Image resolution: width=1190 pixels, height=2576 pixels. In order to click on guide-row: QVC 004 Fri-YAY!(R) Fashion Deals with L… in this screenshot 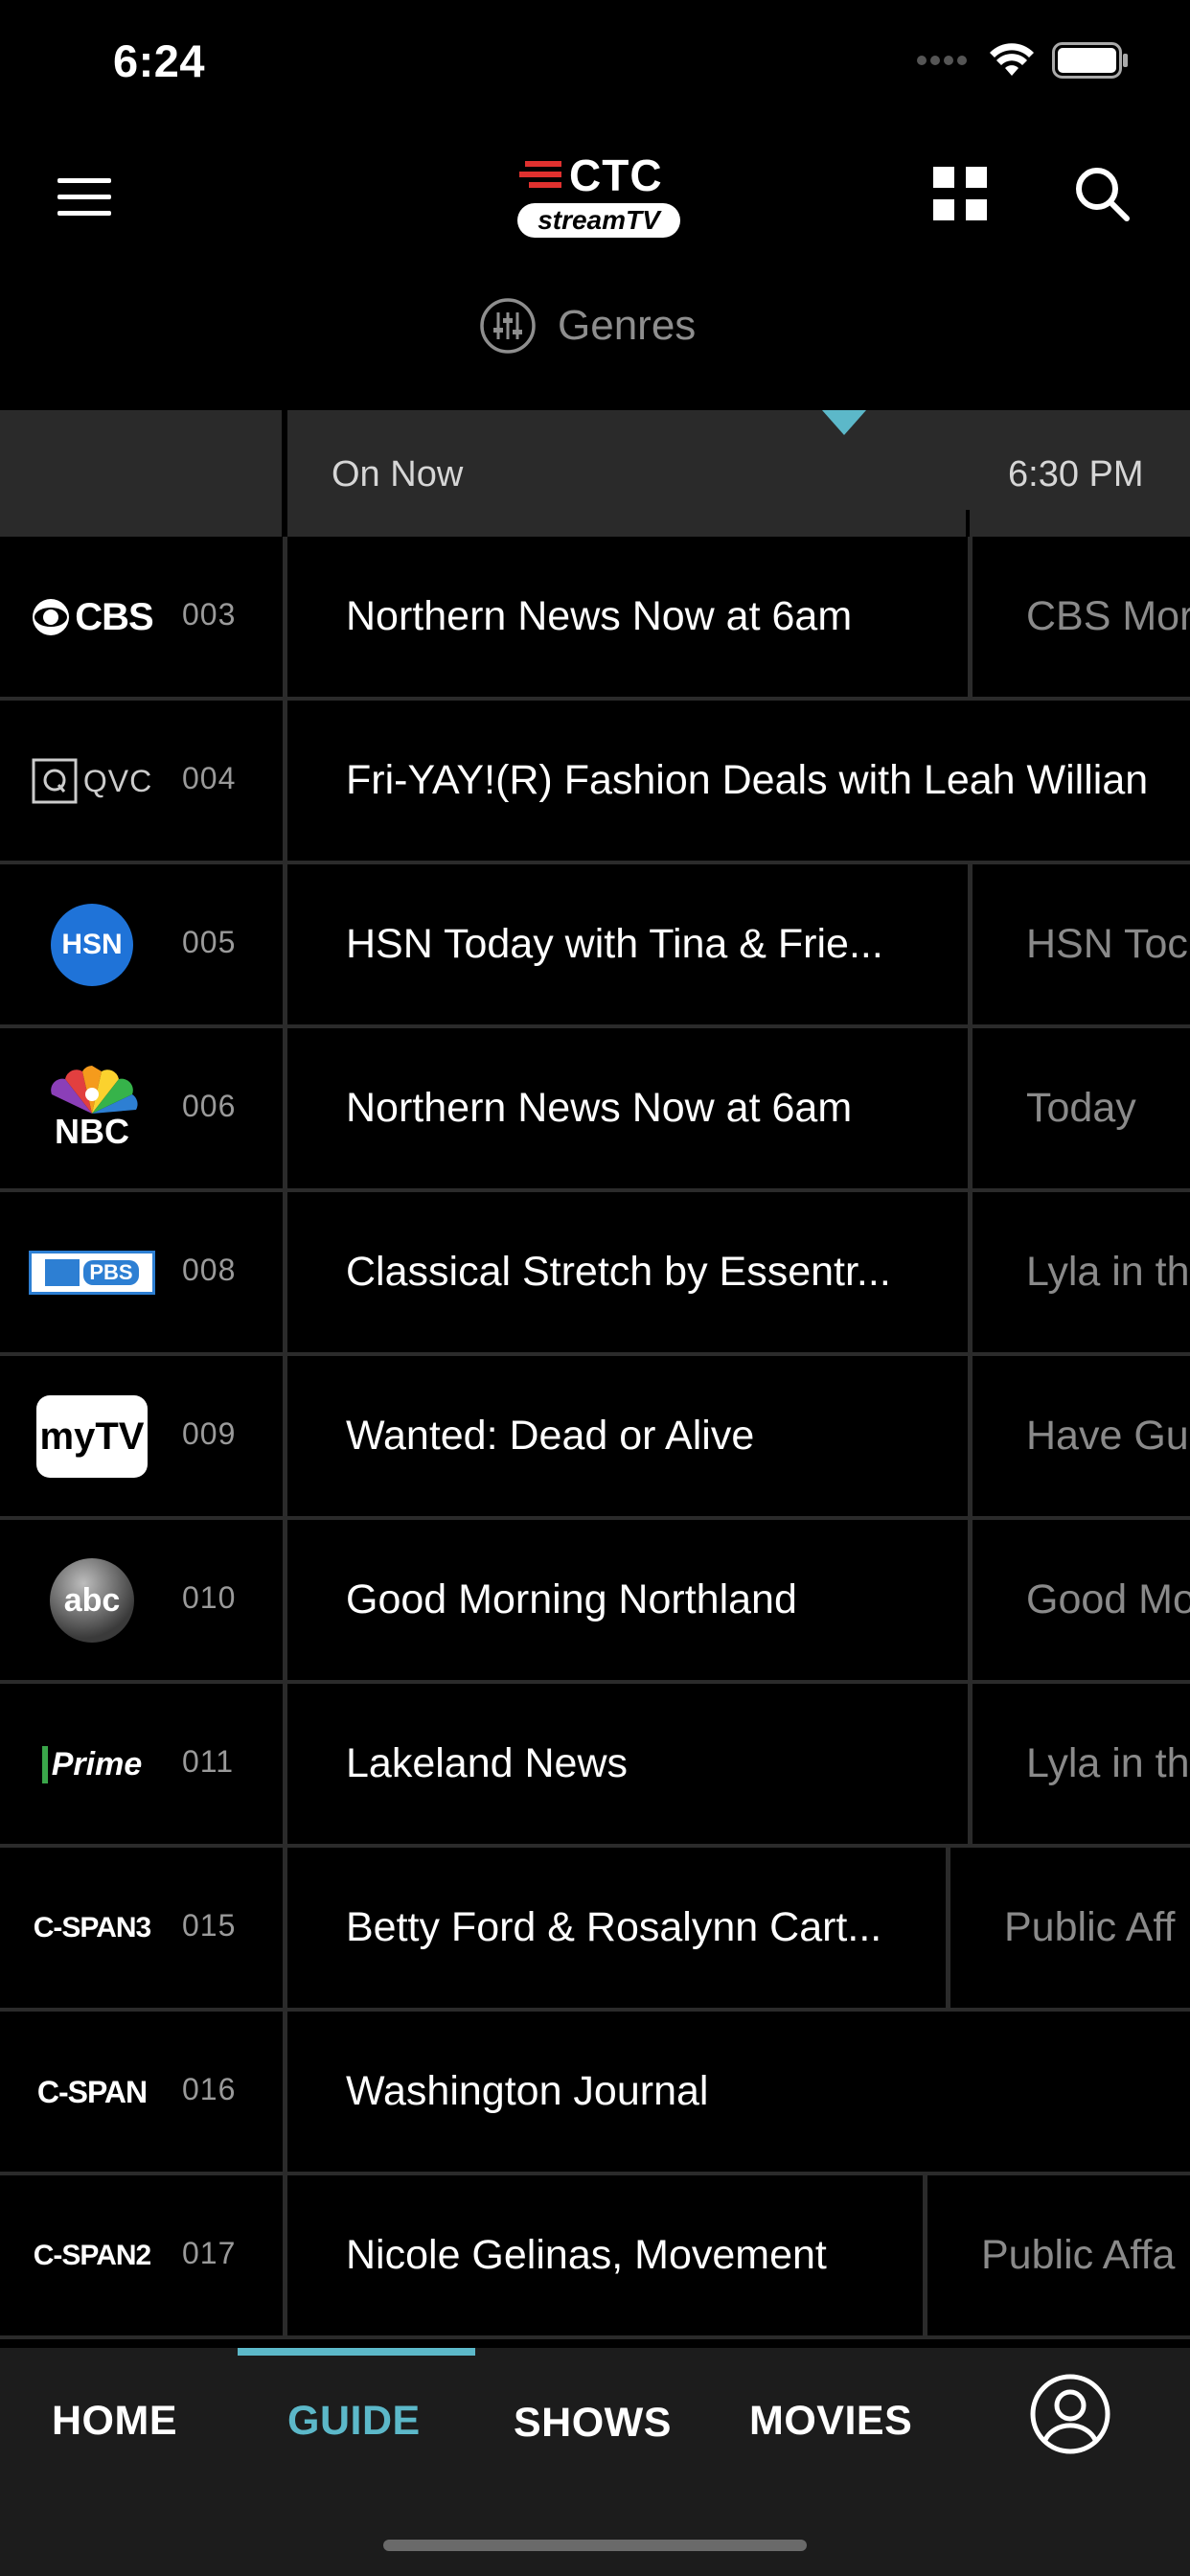, I will do `click(595, 782)`.